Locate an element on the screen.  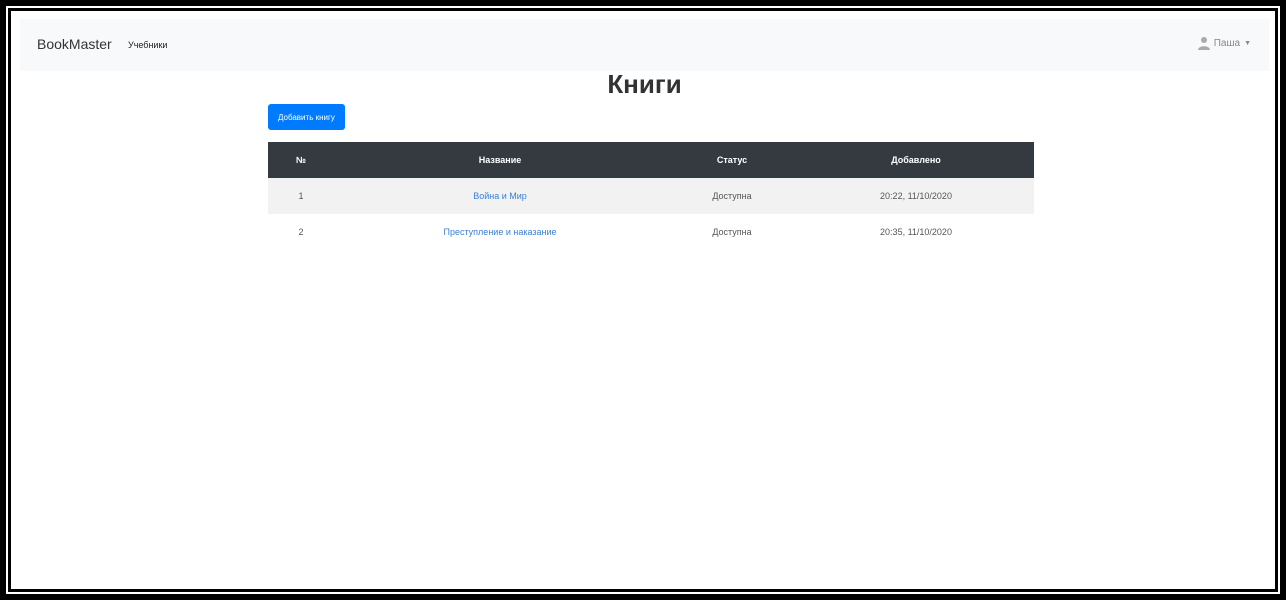
chevron-down-icon: ▼ is located at coordinates (1247, 43).